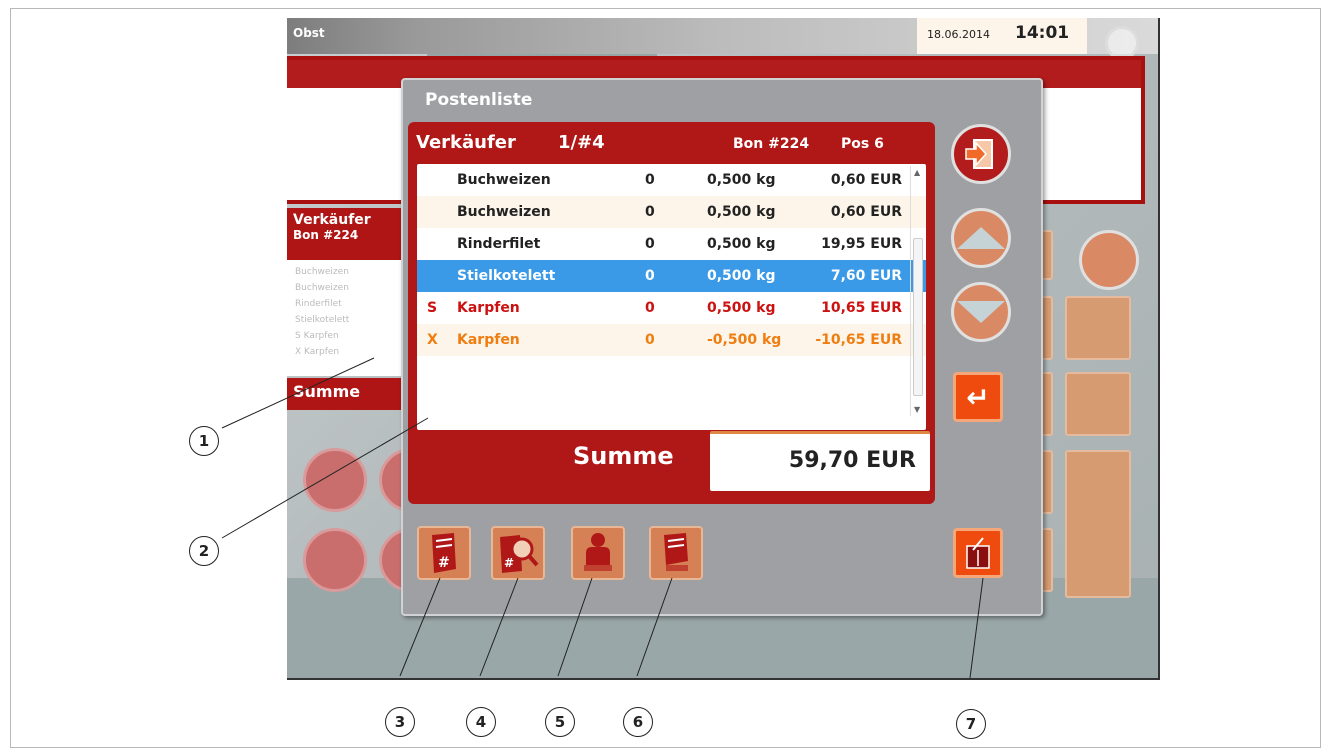  What do you see at coordinates (560, 722) in the screenshot?
I see `callout-5: 5` at bounding box center [560, 722].